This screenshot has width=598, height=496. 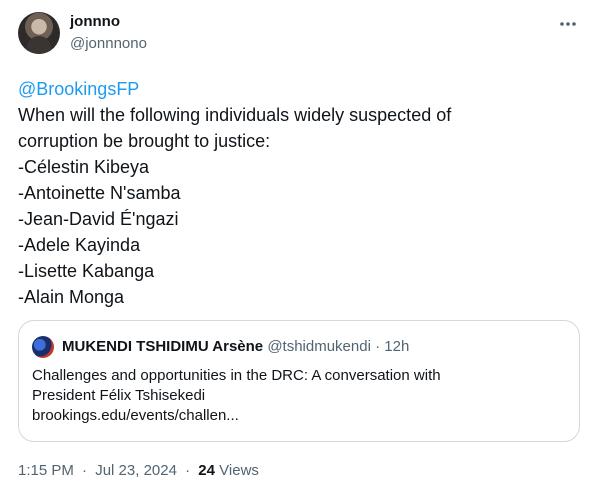 I want to click on quoted-text-line: President Félix Tshisekedi, so click(x=119, y=395).